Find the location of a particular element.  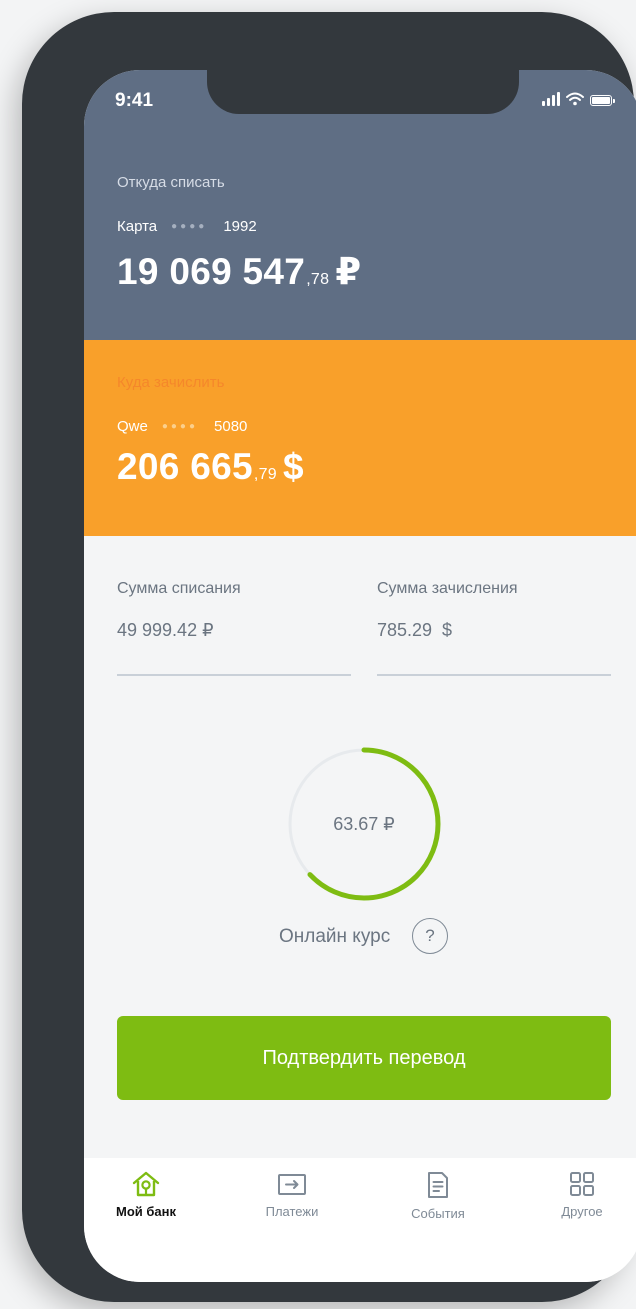

home-icon is located at coordinates (146, 1184).